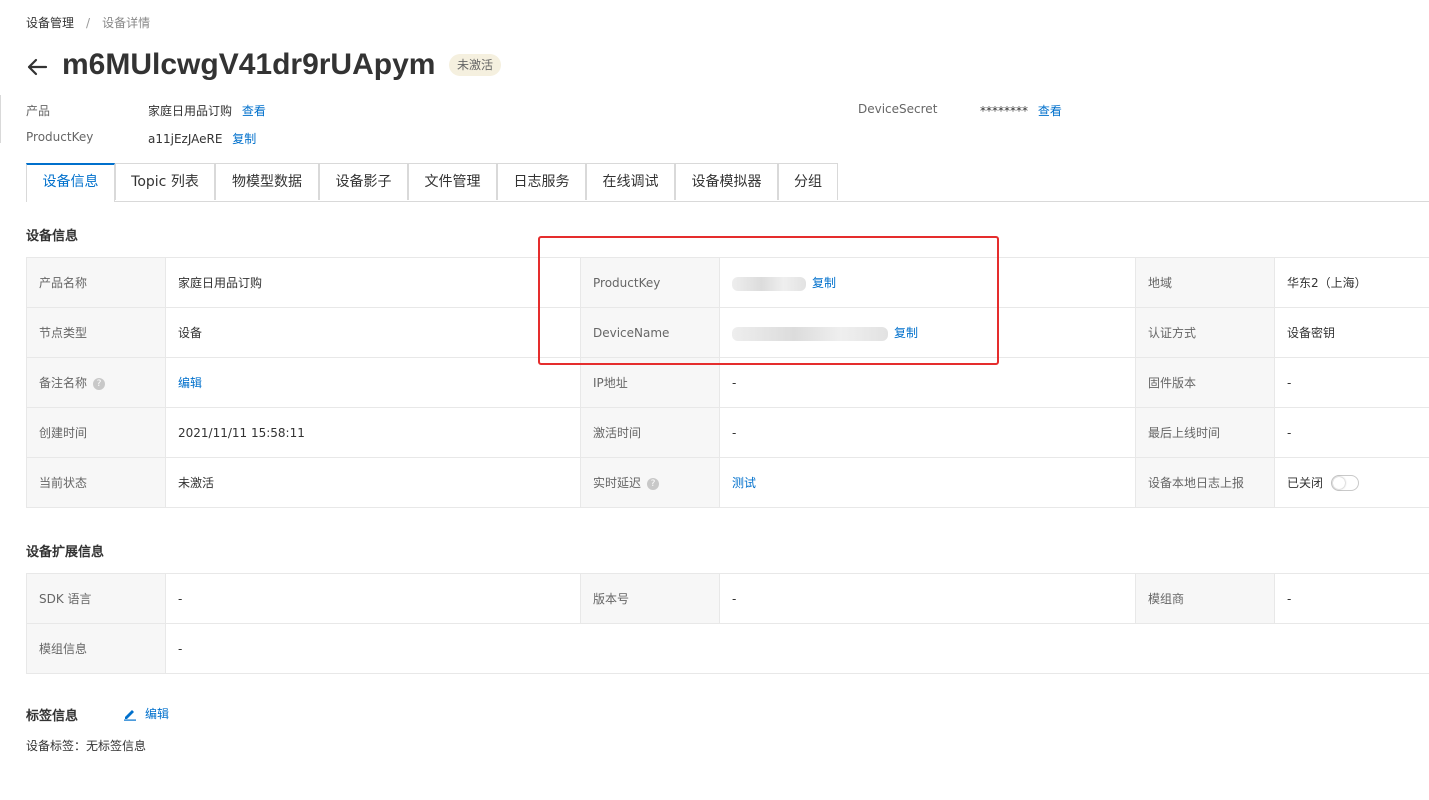 This screenshot has height=800, width=1429. I want to click on node-type-label: 节点类型, so click(96, 332).